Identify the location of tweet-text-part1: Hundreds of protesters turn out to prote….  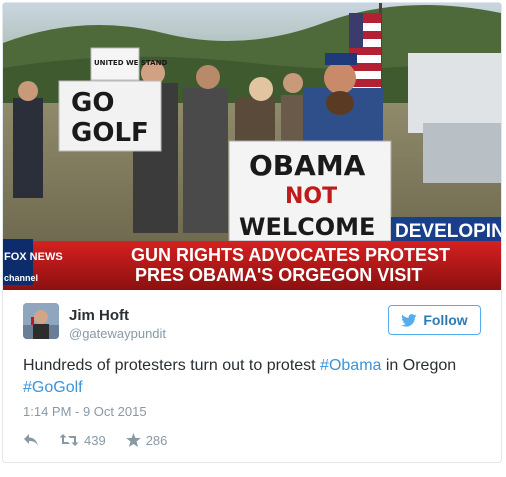
(172, 365).